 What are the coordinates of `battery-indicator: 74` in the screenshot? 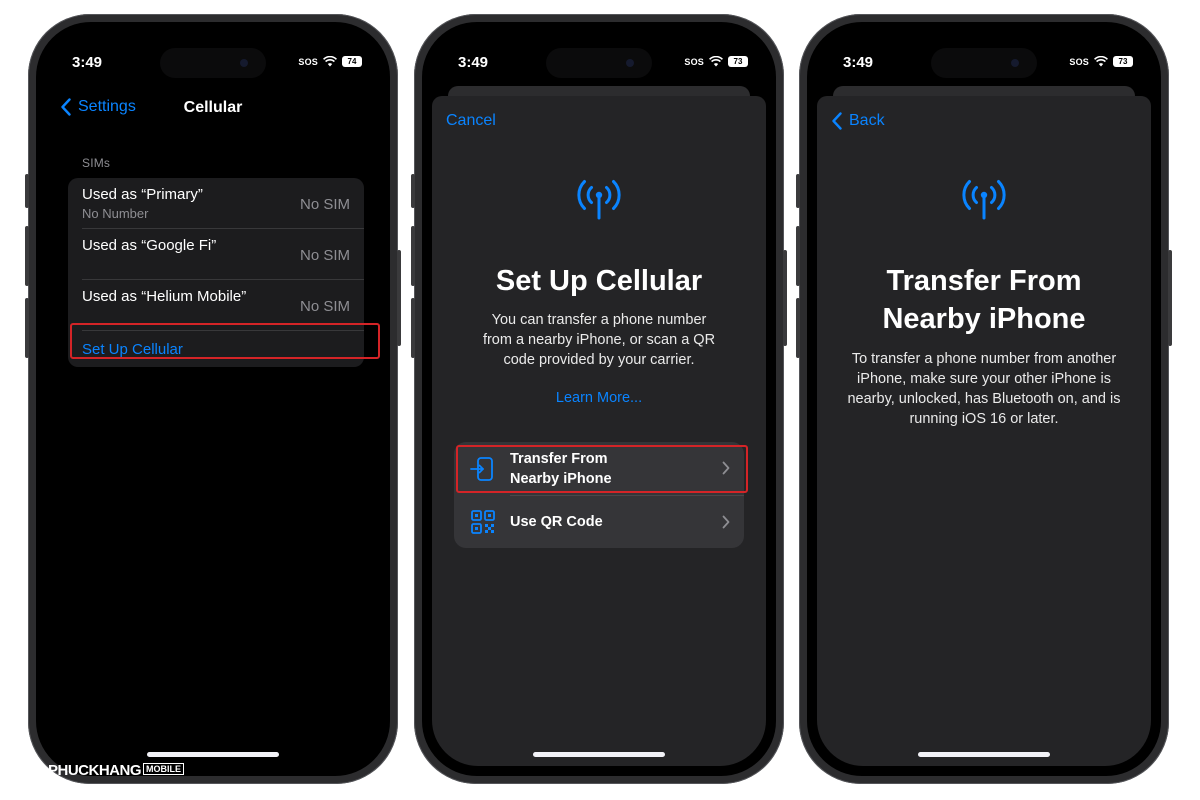 It's located at (352, 61).